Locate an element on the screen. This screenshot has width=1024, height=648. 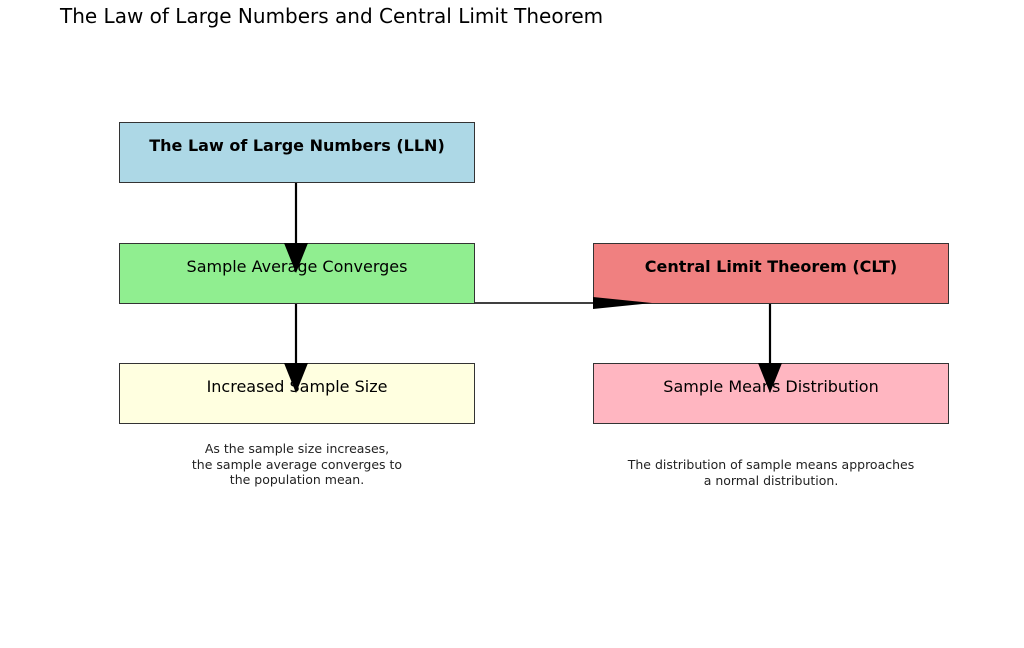
node-sample-means-distribution: Sample Means Distribution is located at coordinates (771, 393).